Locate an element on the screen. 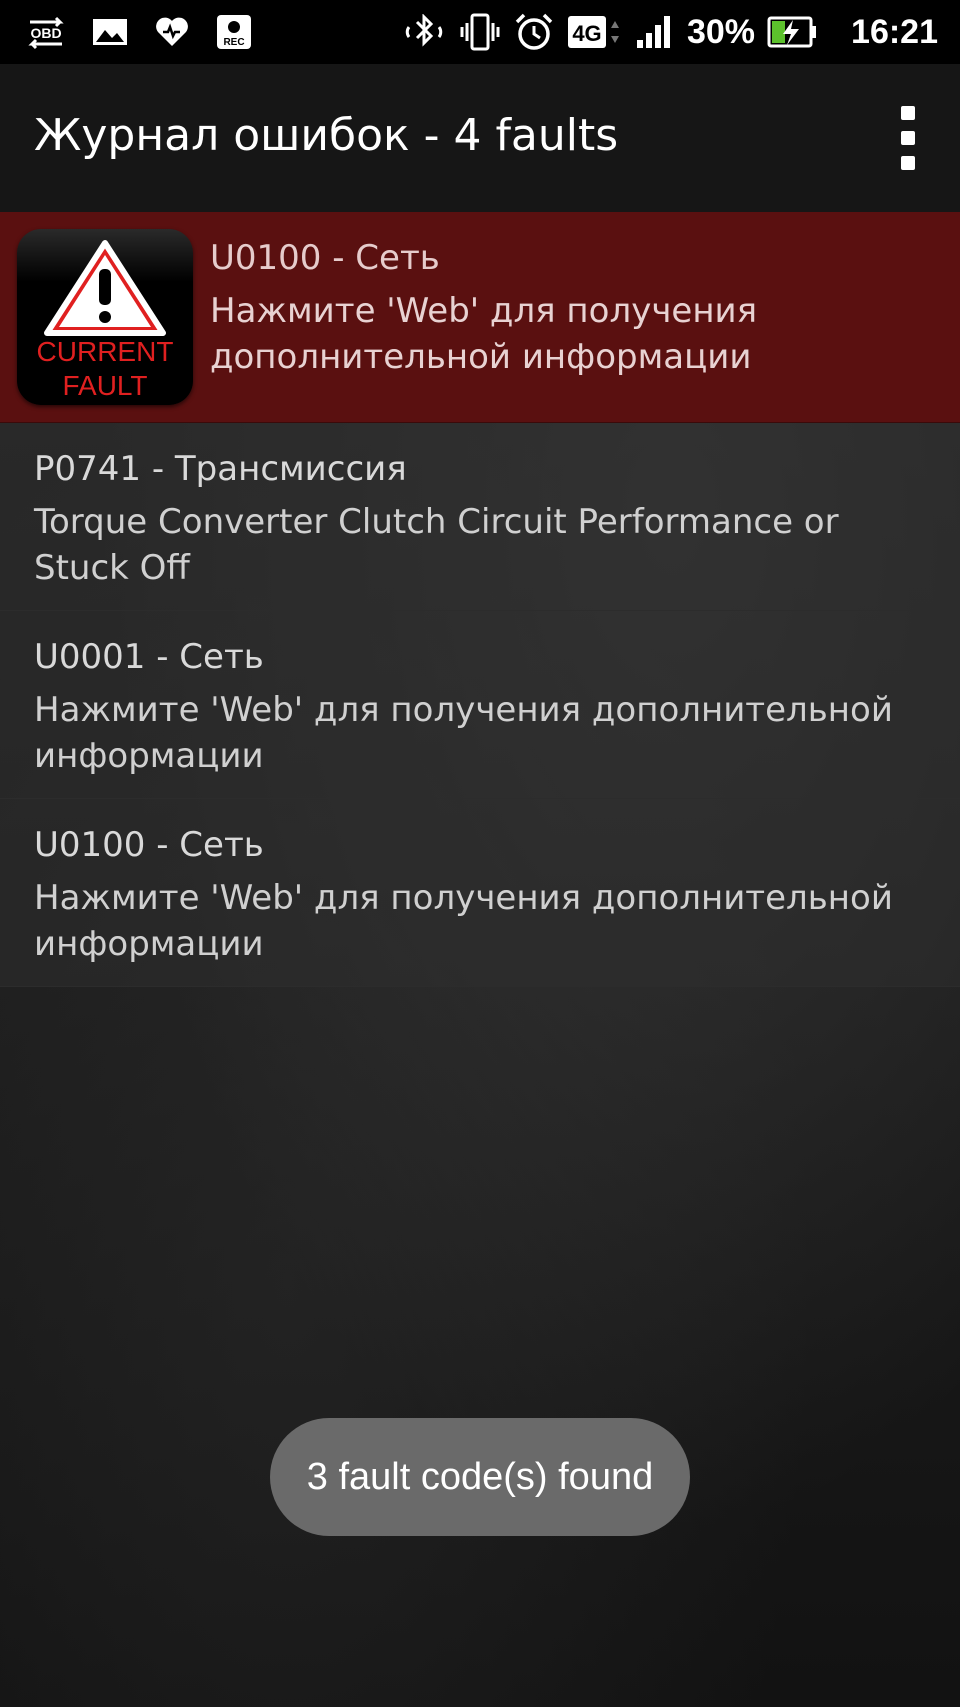  toast-message: 3 fault code(s) found is located at coordinates (480, 1477).